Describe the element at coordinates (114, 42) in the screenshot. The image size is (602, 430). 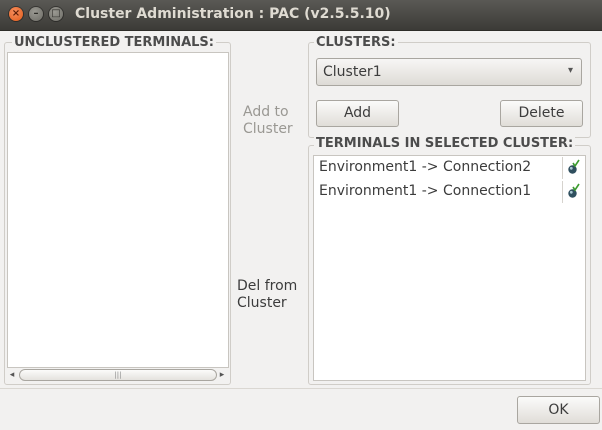
I see `unclustered-terminals-label: UNCLUSTERED TERMINALS:` at that location.